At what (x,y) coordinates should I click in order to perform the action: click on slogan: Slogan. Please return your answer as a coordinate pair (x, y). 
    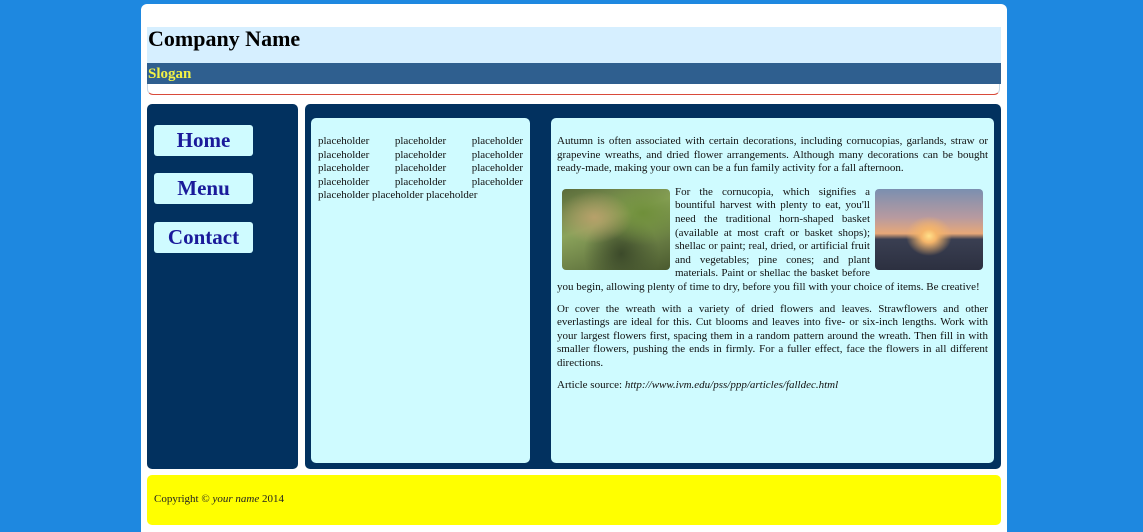
    Looking at the image, I should click on (170, 74).